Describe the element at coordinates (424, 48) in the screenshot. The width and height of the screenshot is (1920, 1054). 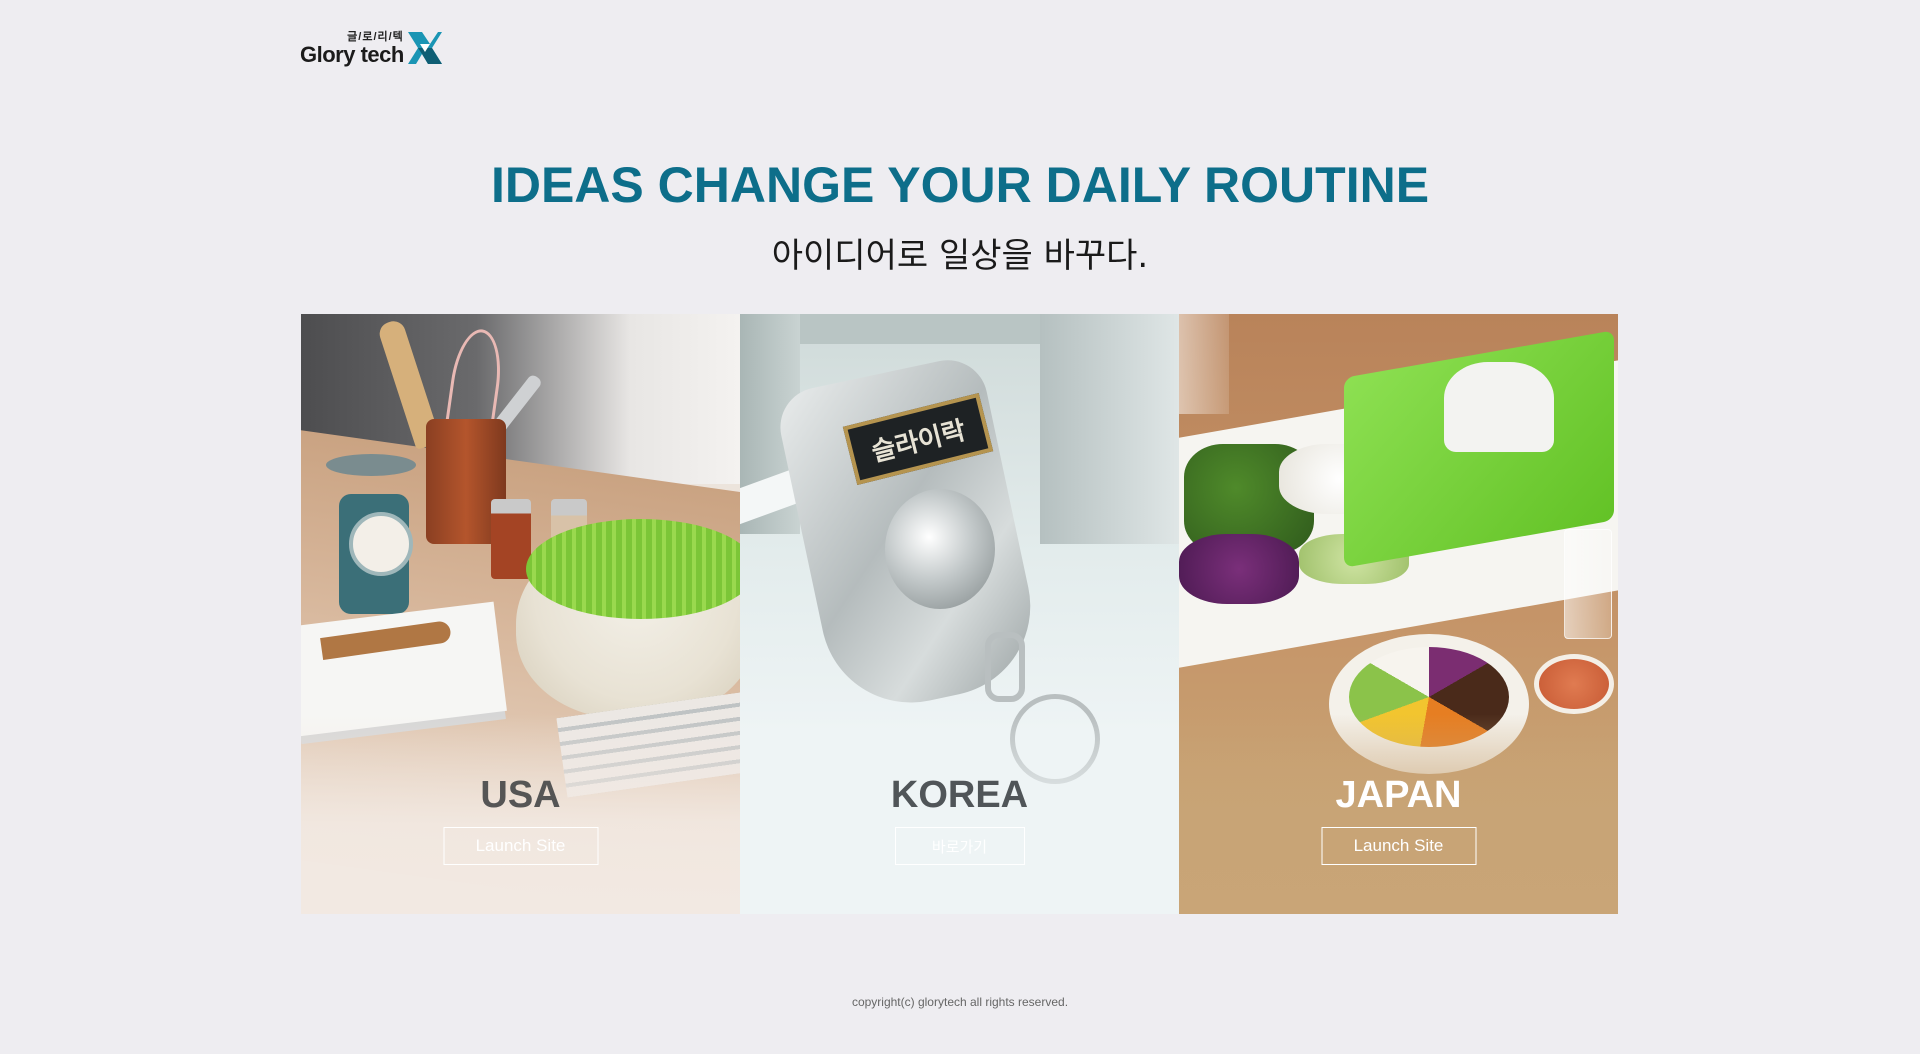
I see `logo-x-icon` at that location.